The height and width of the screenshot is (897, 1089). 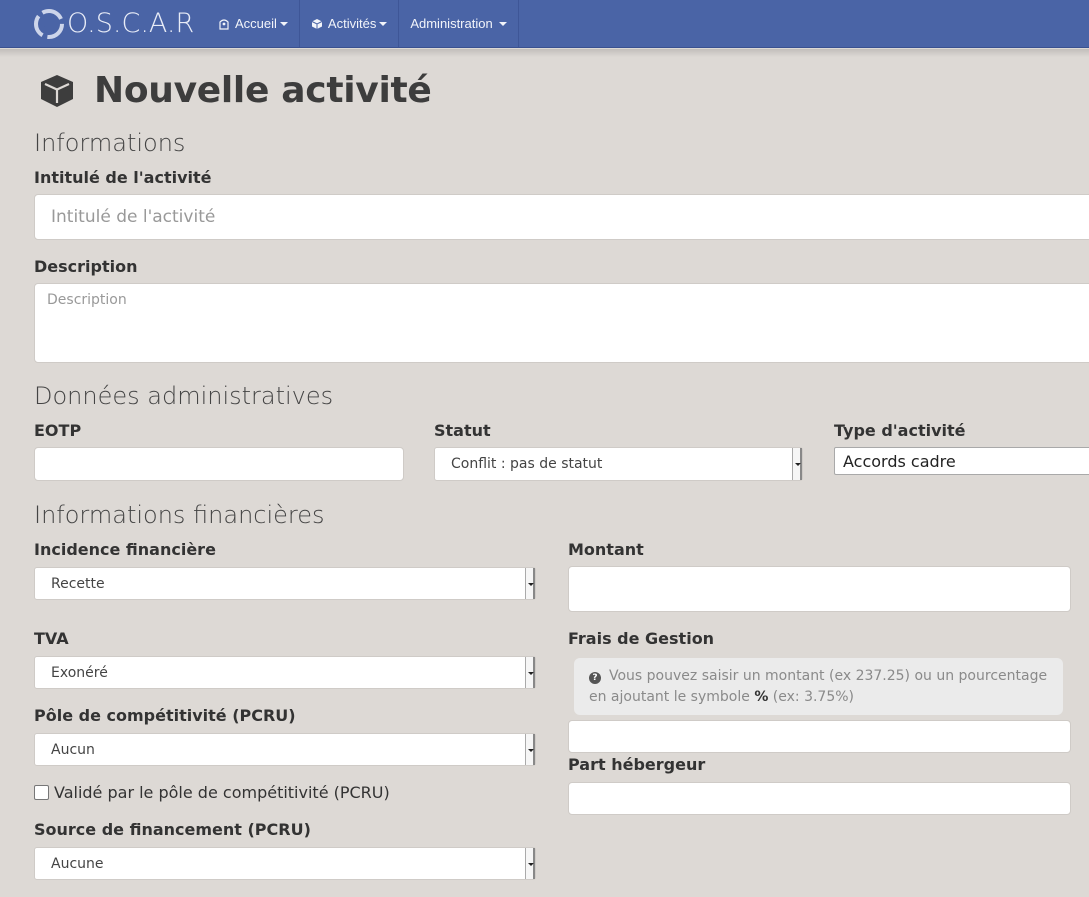 I want to click on pole-select: Aucun, so click(x=285, y=749).